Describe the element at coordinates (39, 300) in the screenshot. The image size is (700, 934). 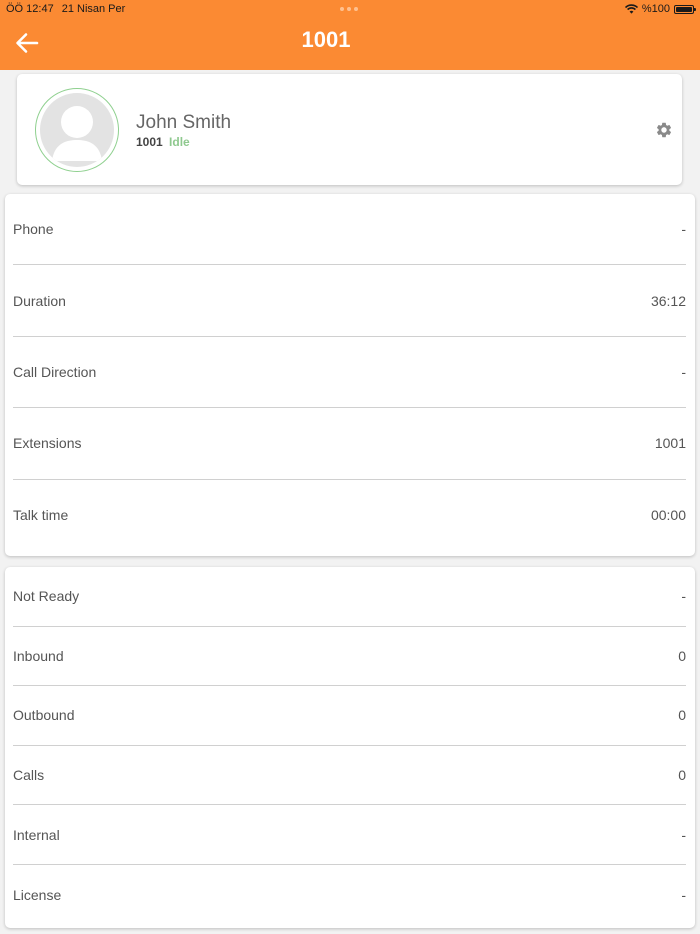
I see `row-label: Duration` at that location.